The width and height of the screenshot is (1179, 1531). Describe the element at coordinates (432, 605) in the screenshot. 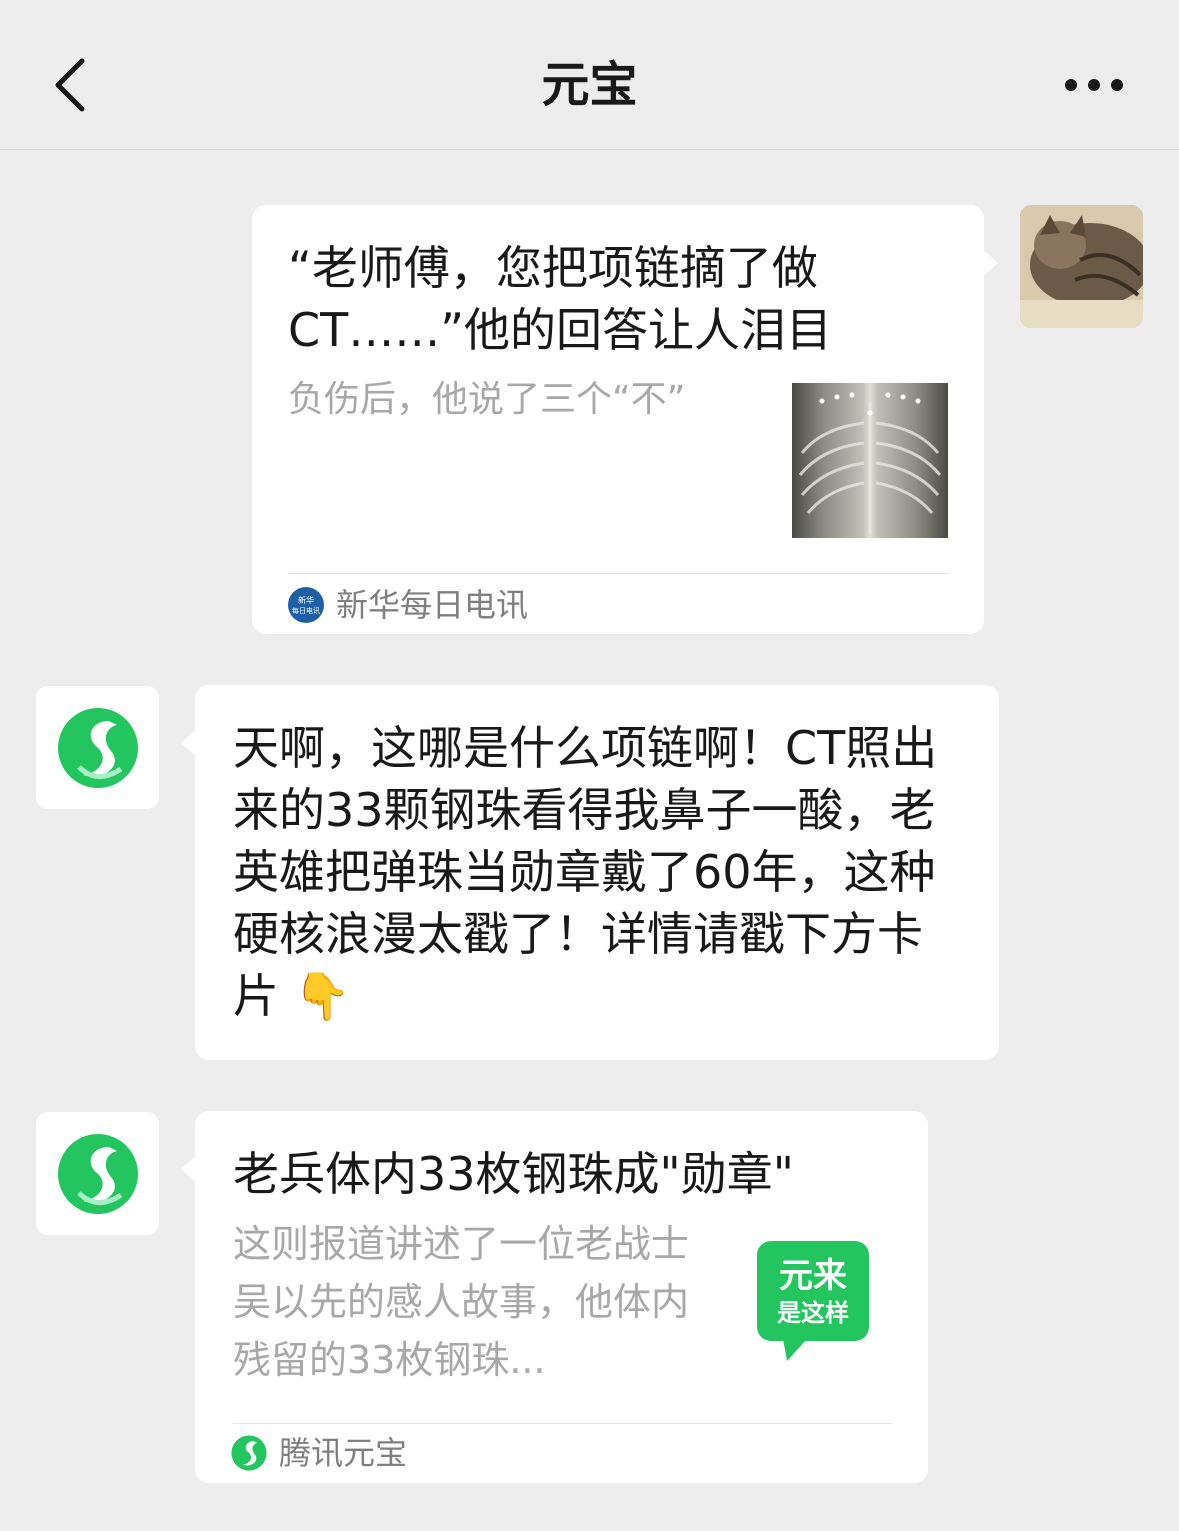

I see `source-name: 新华每日电讯` at that location.